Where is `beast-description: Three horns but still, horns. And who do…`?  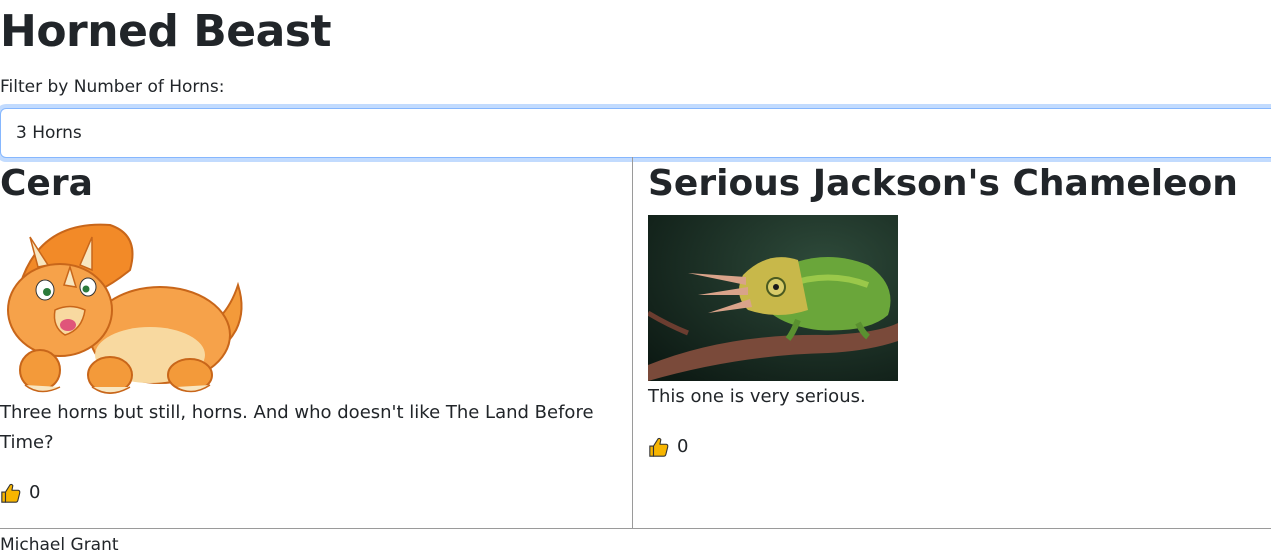 beast-description: Three horns but still, horns. And who do… is located at coordinates (297, 427).